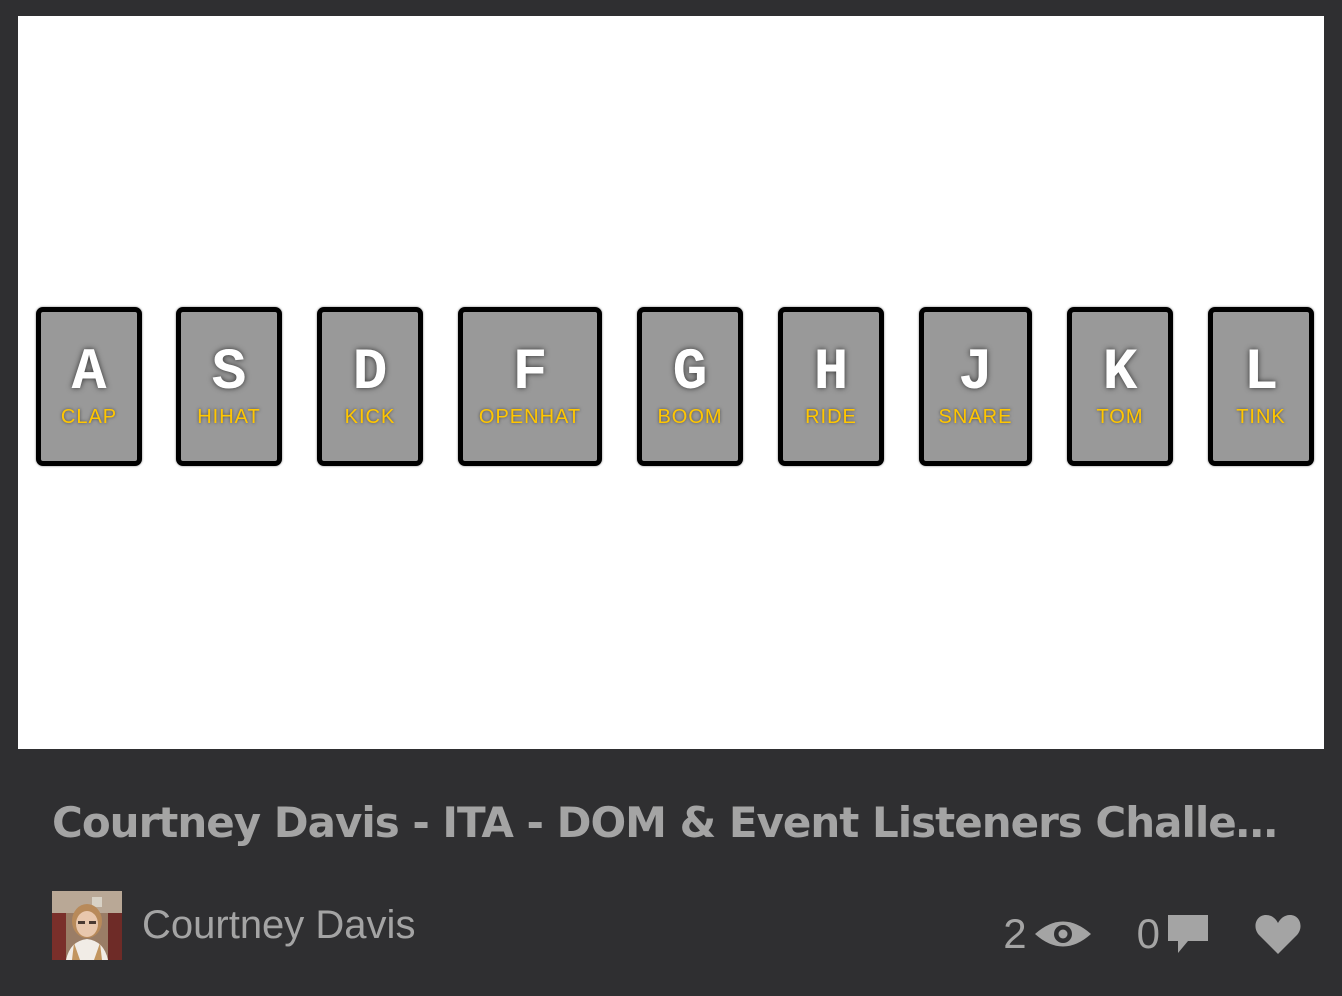 This screenshot has height=996, width=1342. I want to click on key-letter: L, so click(1261, 373).